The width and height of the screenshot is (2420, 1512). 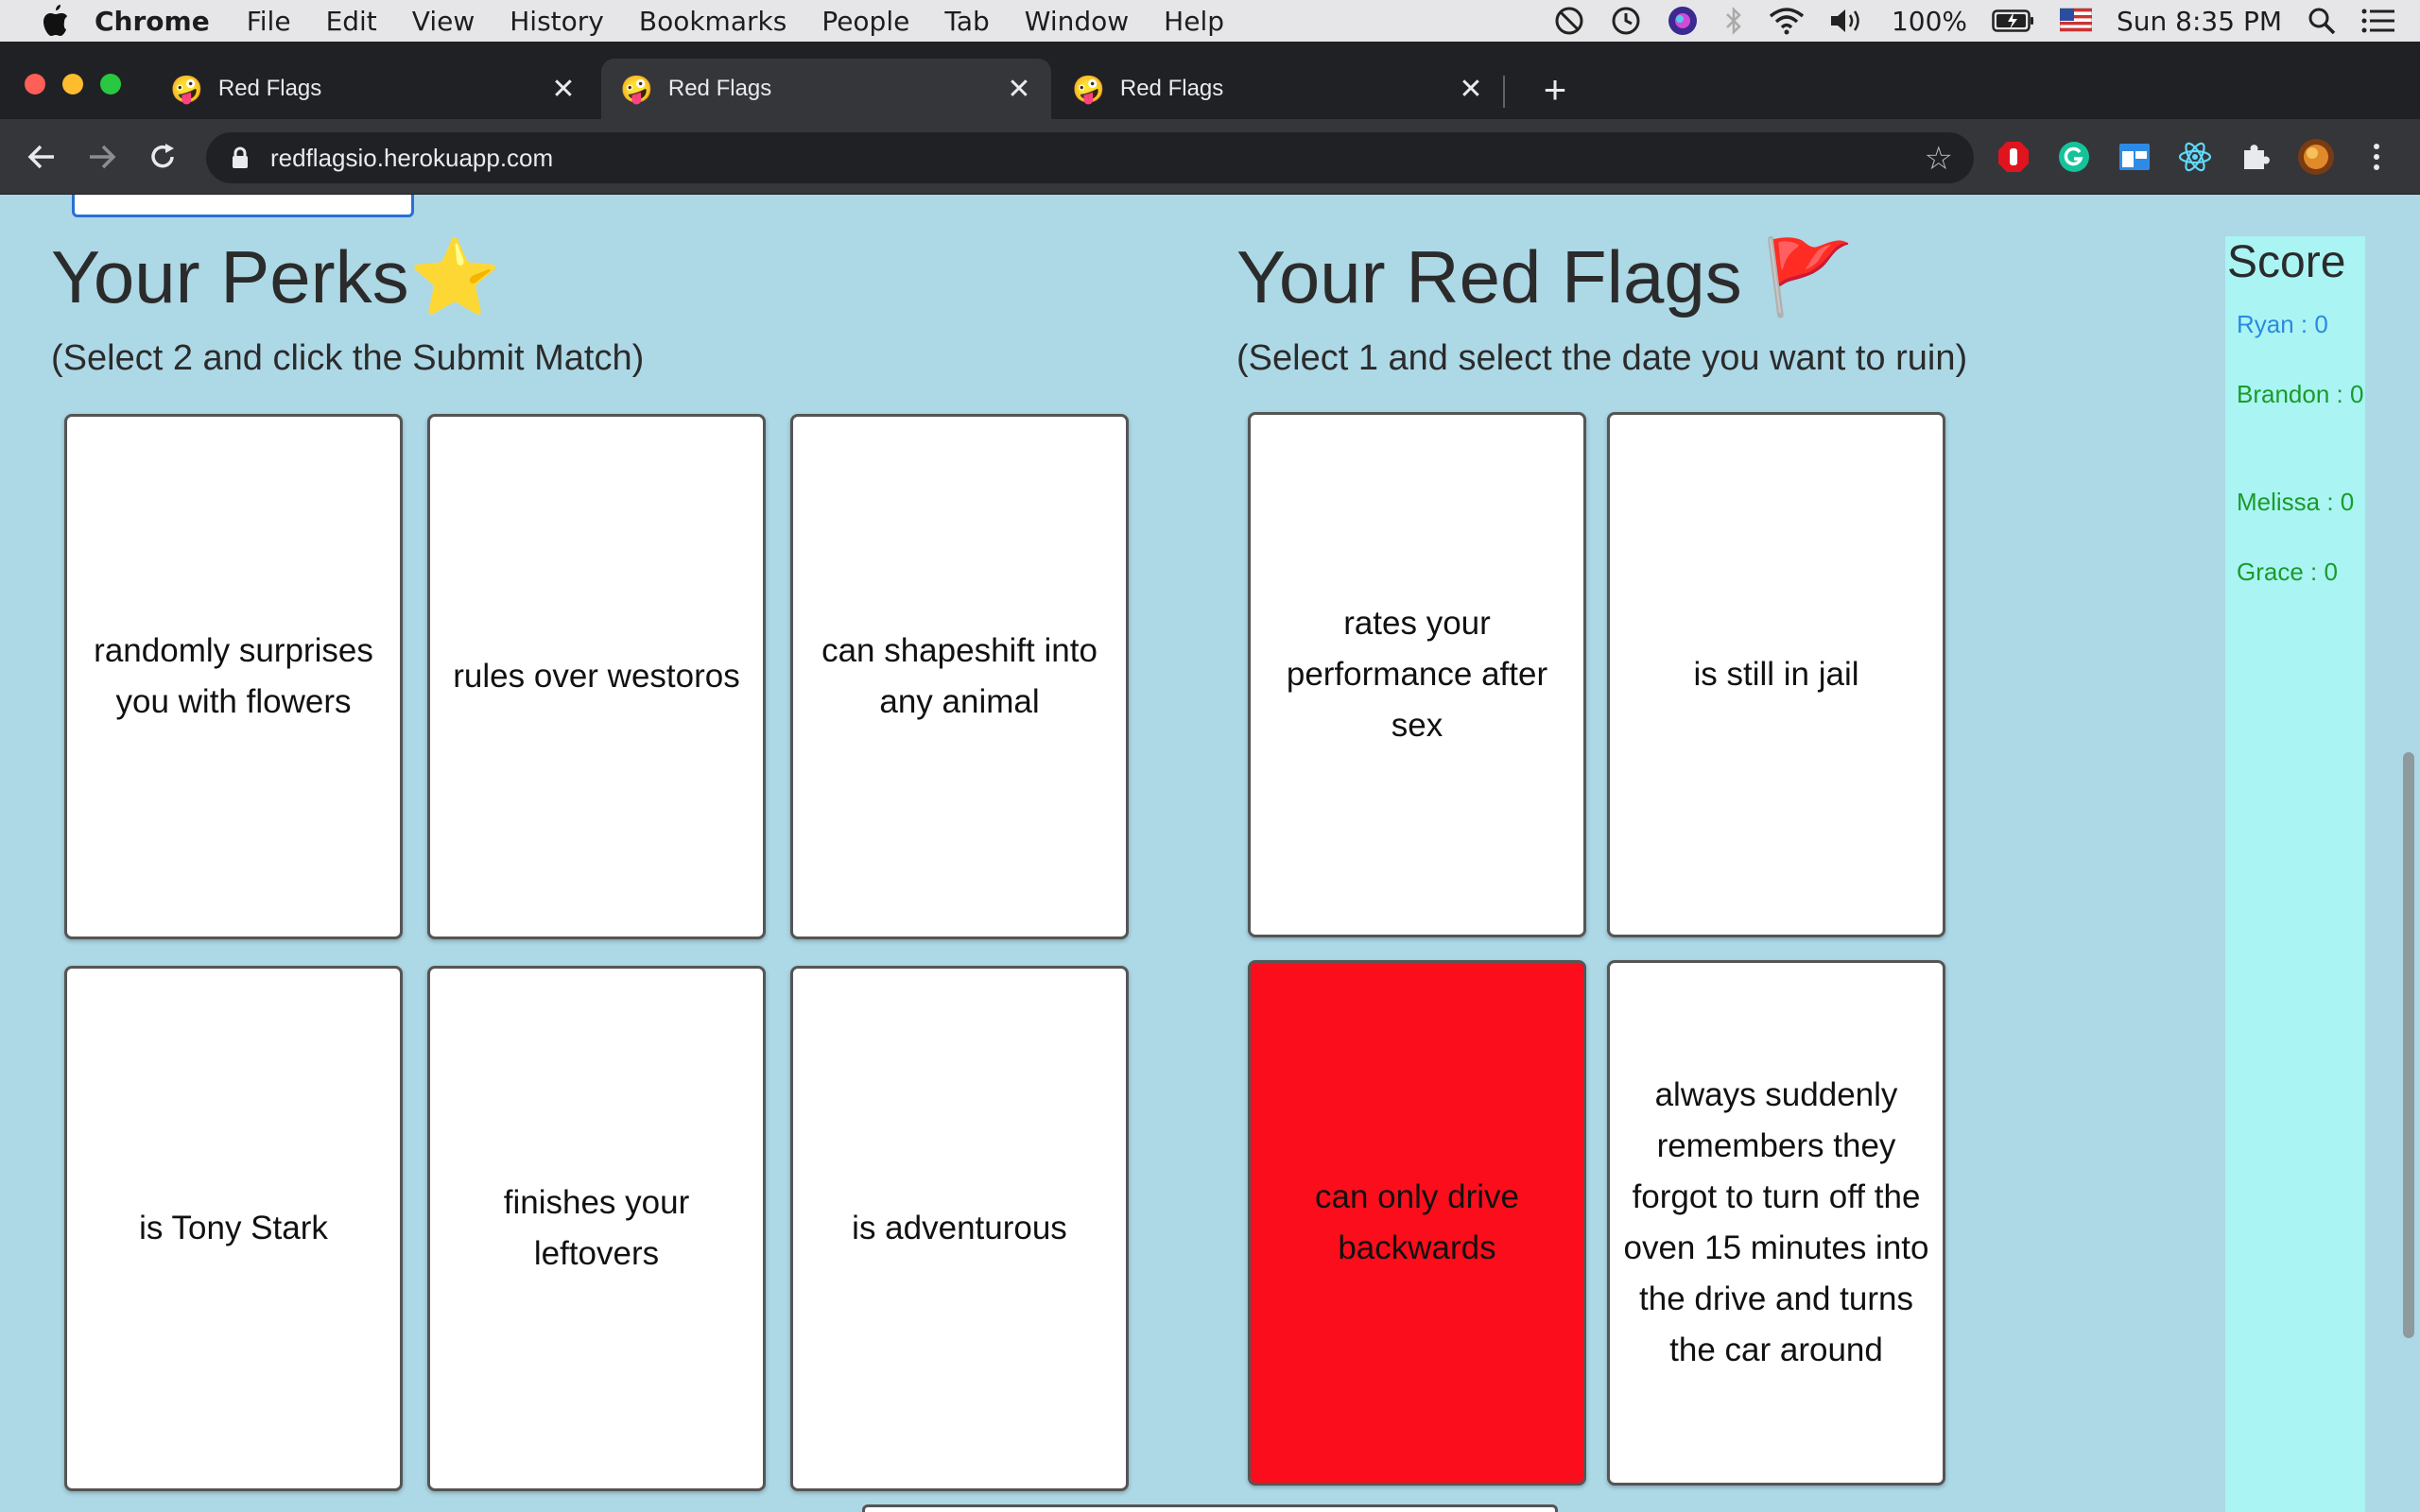 I want to click on volume-icon, so click(x=1848, y=21).